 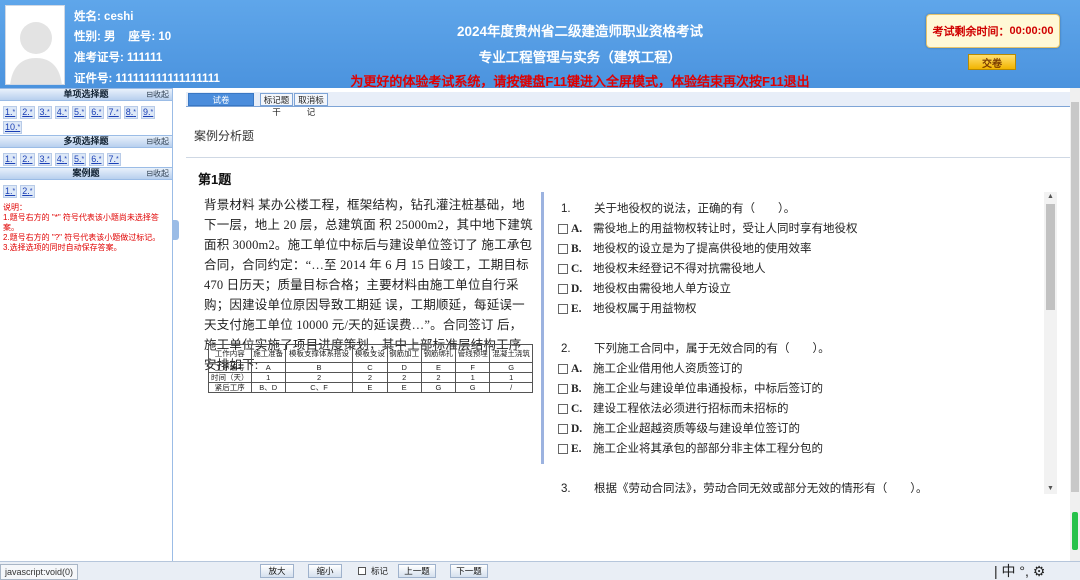 I want to click on multi-choice-header: 多项选择题 ⊟收起, so click(x=86, y=141).